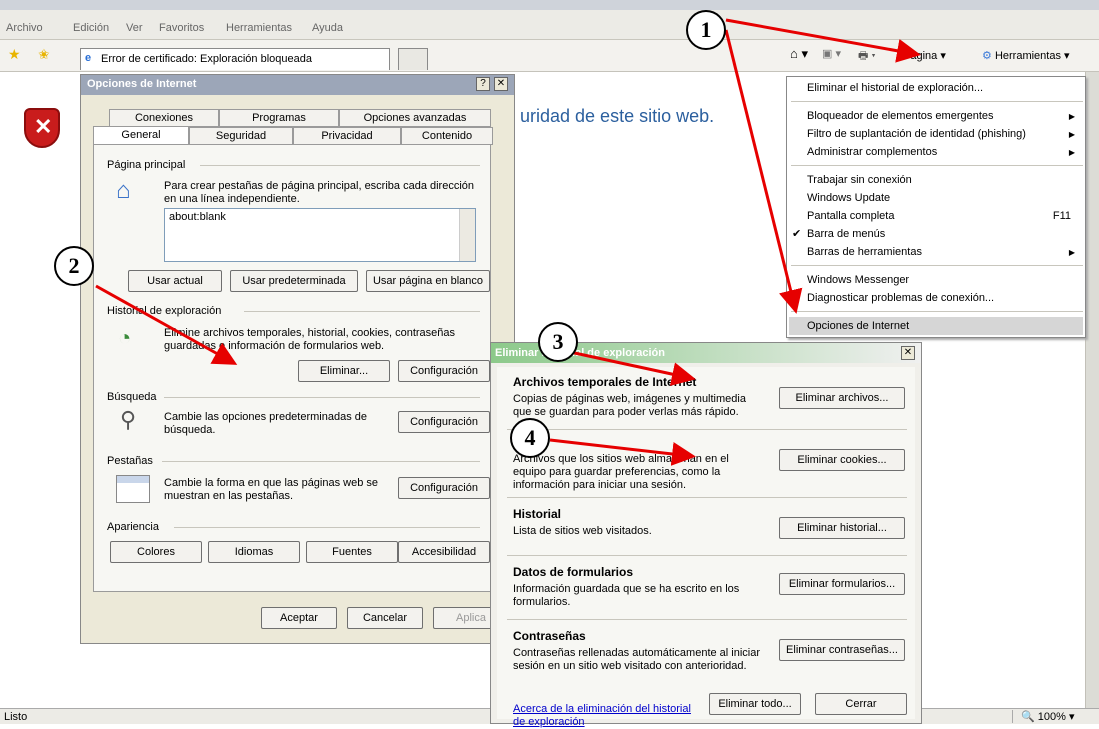 This screenshot has height=729, width=1099. What do you see at coordinates (823, 40) in the screenshot?
I see `arrow-1a` at bounding box center [823, 40].